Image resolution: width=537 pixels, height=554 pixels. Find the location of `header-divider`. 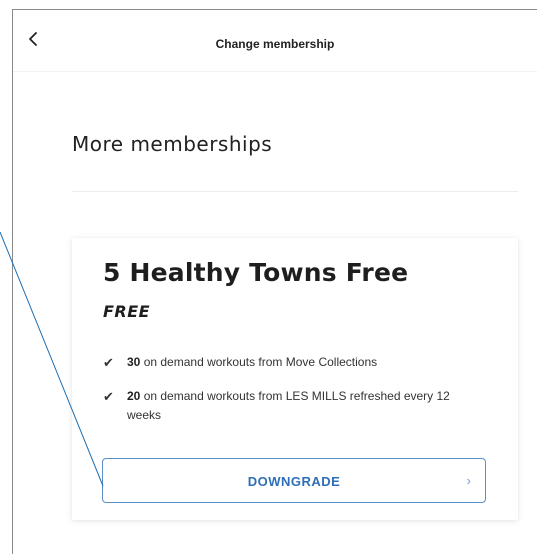

header-divider is located at coordinates (275, 71).